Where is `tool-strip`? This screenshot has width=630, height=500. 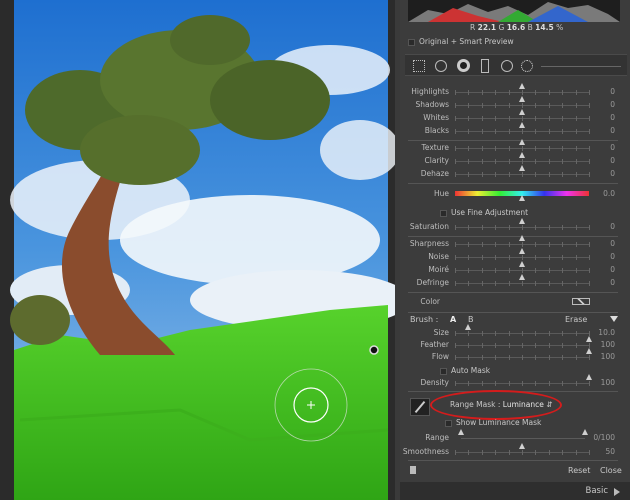 tool-strip is located at coordinates (516, 65).